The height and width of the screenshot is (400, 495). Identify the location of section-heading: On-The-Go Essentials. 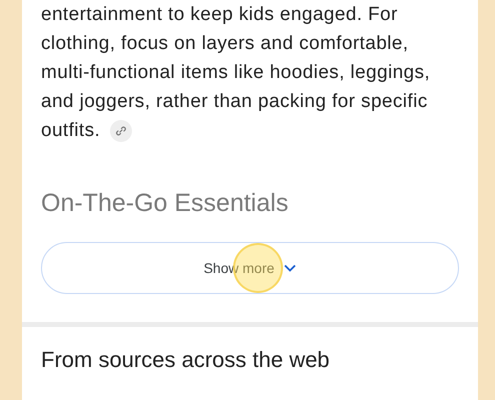
(165, 203).